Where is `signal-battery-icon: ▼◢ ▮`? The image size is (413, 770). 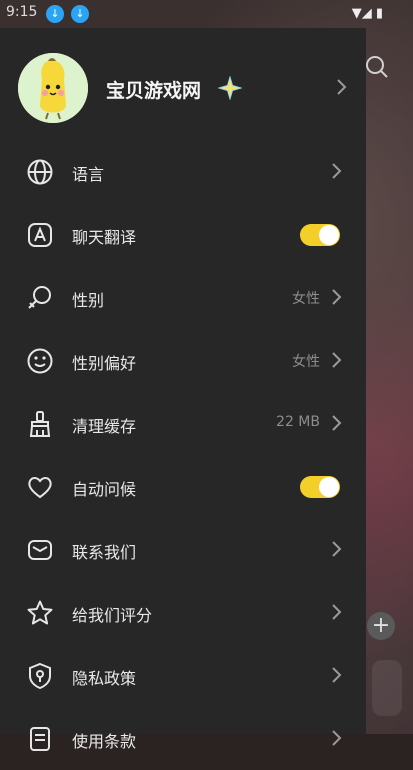
signal-battery-icon: ▼◢ ▮ is located at coordinates (367, 13).